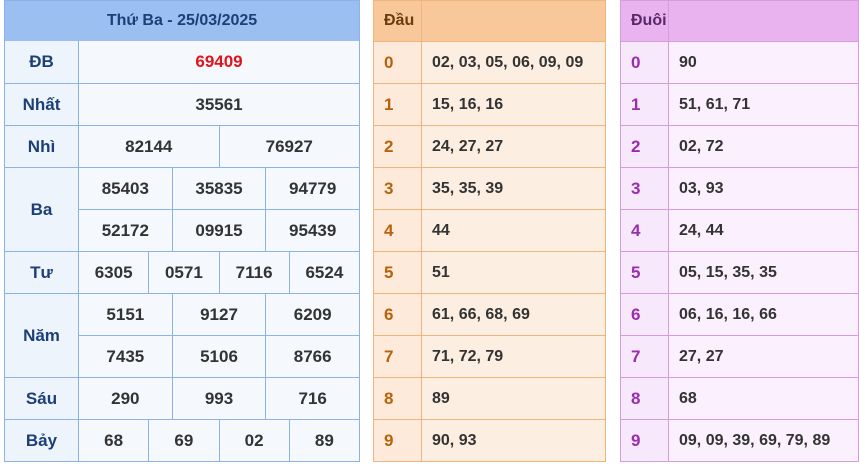 This screenshot has width=859, height=464. I want to click on prize-label: Ba, so click(42, 209).